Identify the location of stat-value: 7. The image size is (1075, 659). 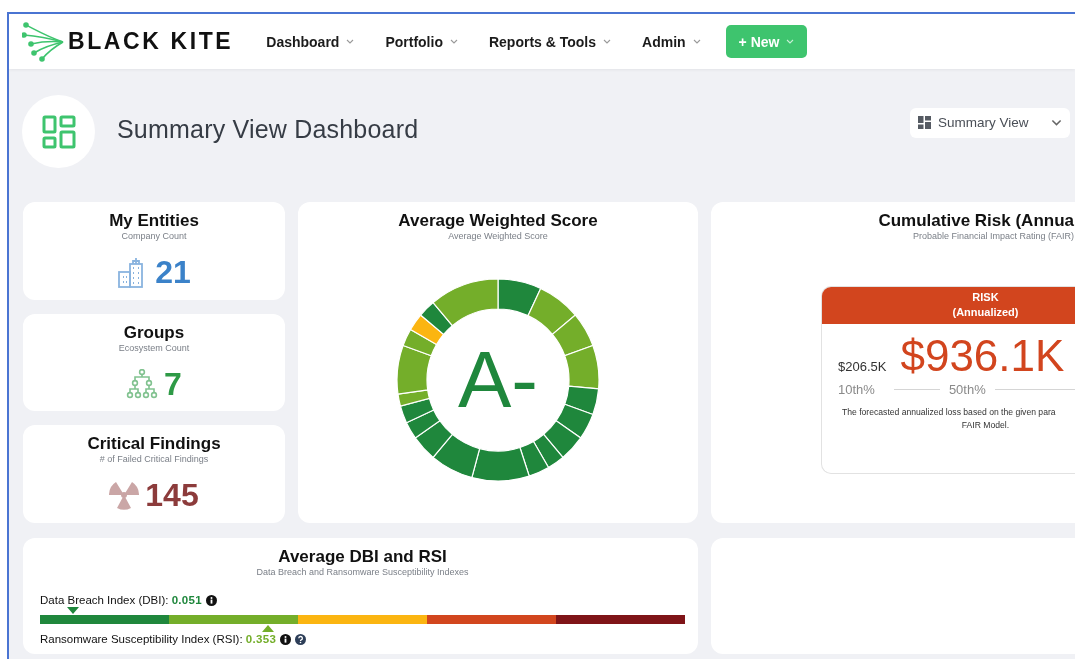
(173, 383).